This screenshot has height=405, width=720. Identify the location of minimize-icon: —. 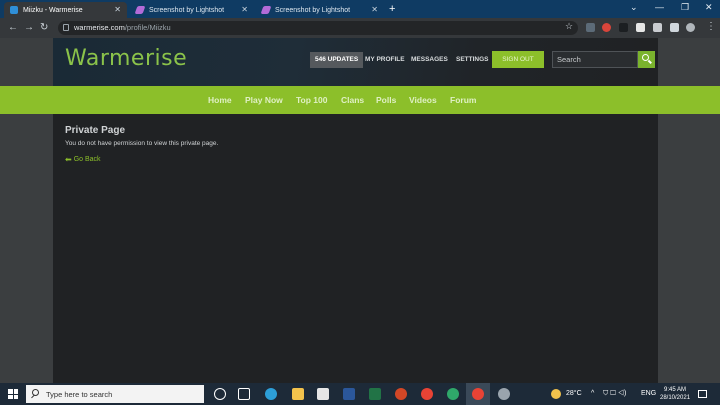
(659, 7).